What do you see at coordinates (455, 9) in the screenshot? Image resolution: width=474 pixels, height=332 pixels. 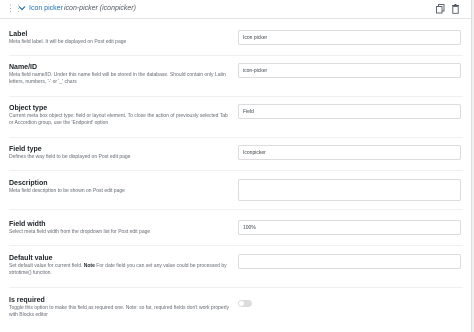 I see `trash-icon` at bounding box center [455, 9].